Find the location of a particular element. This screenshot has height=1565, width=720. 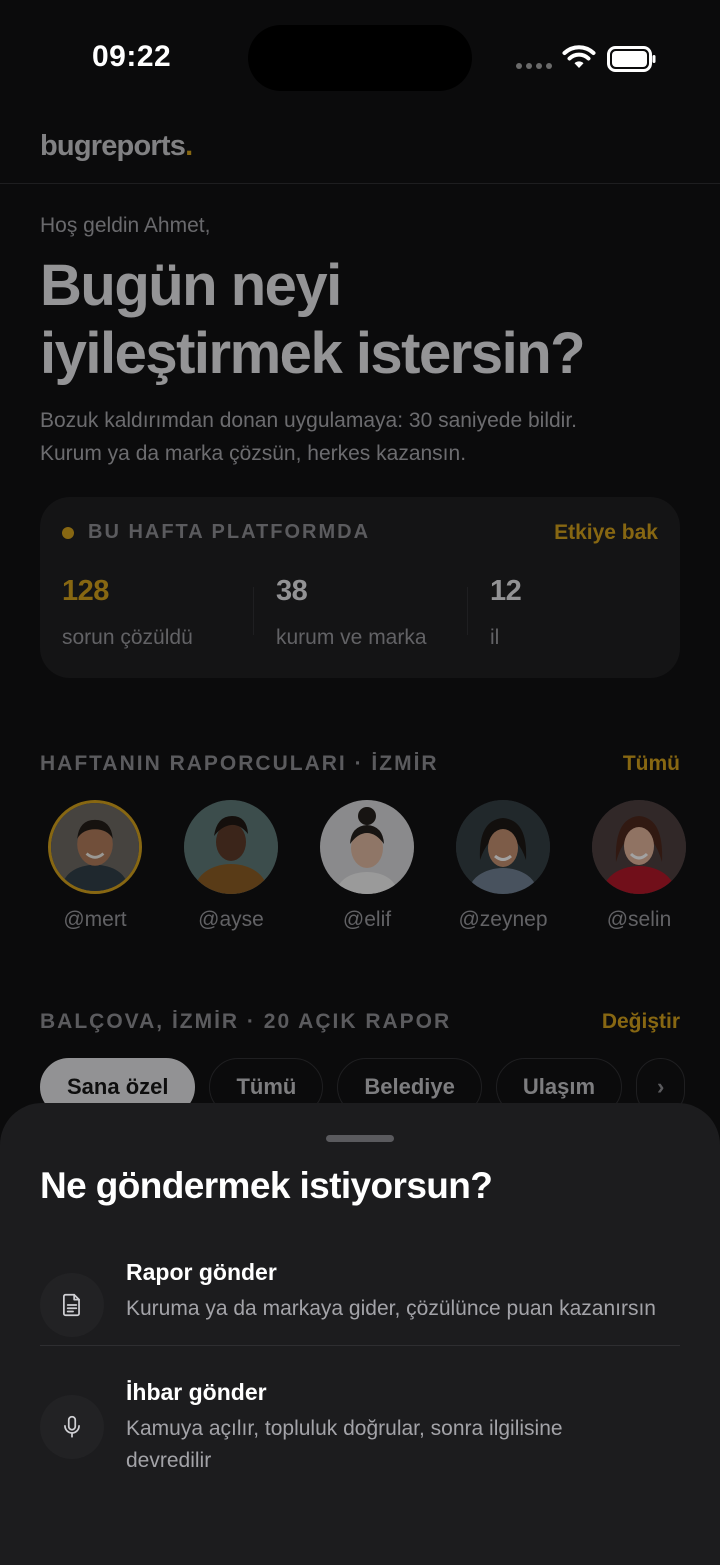

reporter-item: @selin is located at coordinates (639, 866).